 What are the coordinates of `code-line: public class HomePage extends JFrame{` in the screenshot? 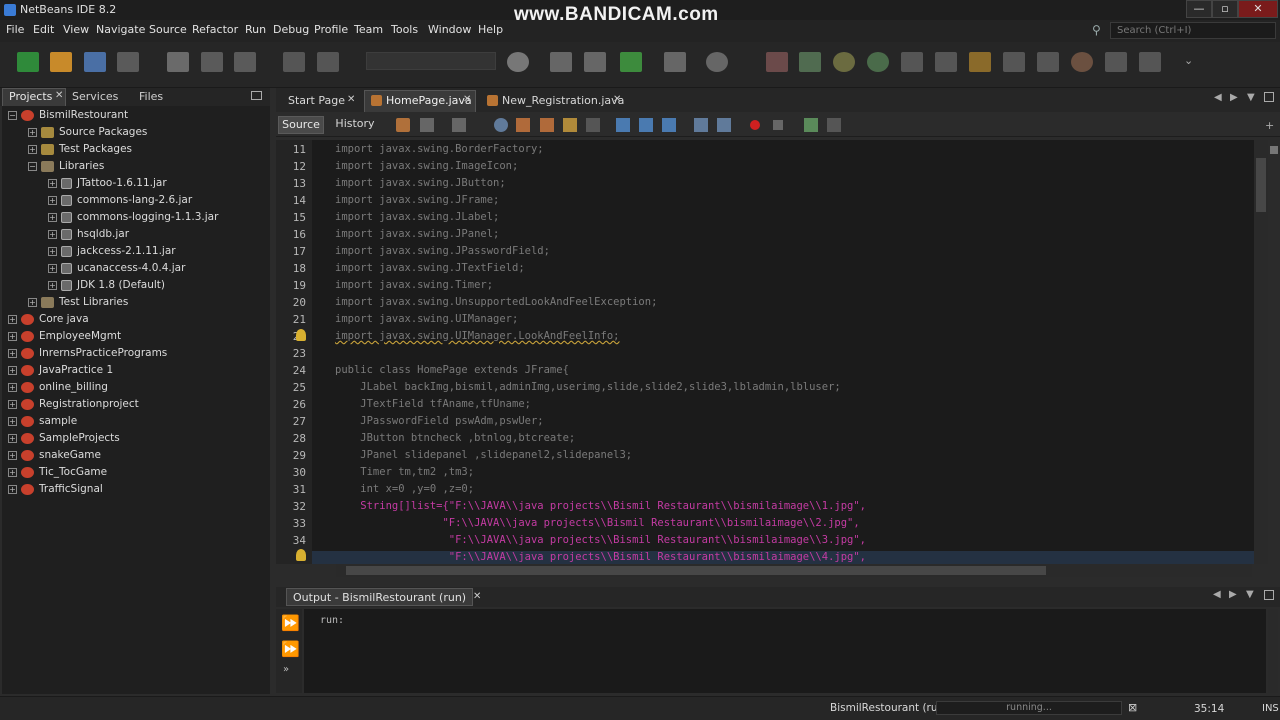 It's located at (452, 372).